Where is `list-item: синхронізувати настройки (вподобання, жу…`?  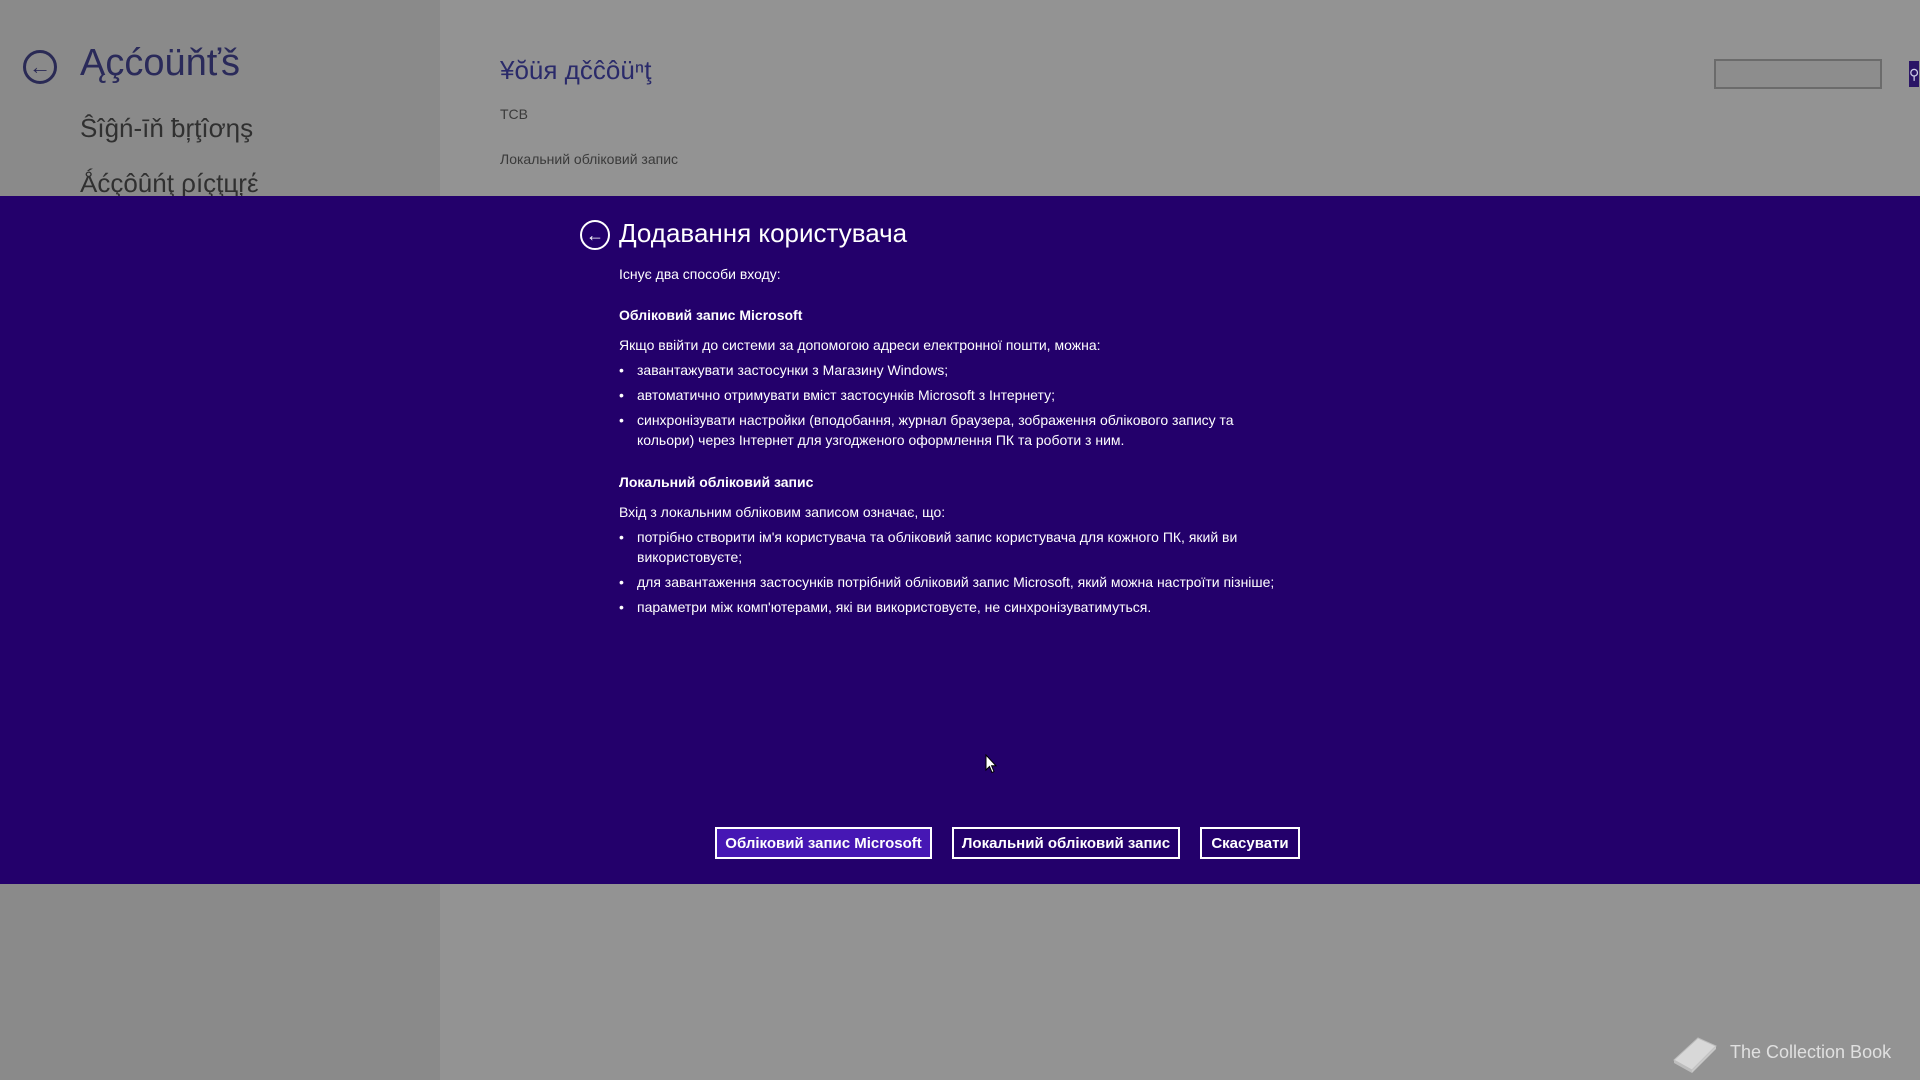
list-item: синхронізувати настройки (вподобання, жу… is located at coordinates (949, 430).